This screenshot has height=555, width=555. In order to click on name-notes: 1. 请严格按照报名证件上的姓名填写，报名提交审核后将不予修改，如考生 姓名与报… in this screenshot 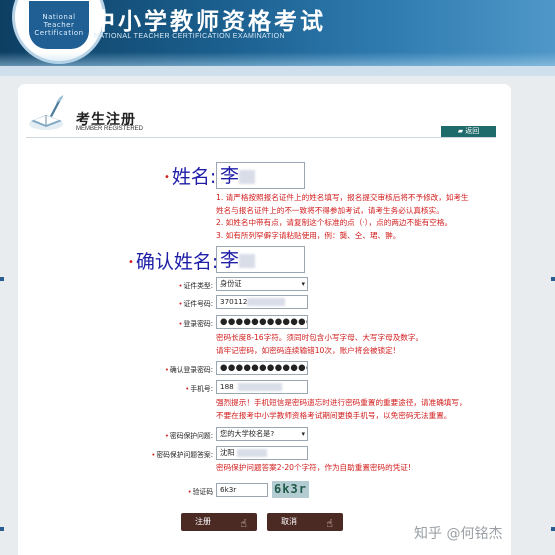, I will do `click(342, 216)`.